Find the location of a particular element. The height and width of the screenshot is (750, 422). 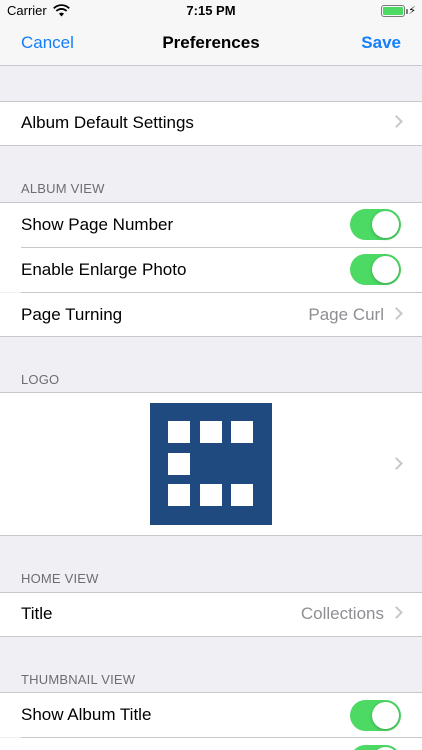

partial-row is located at coordinates (211, 744).